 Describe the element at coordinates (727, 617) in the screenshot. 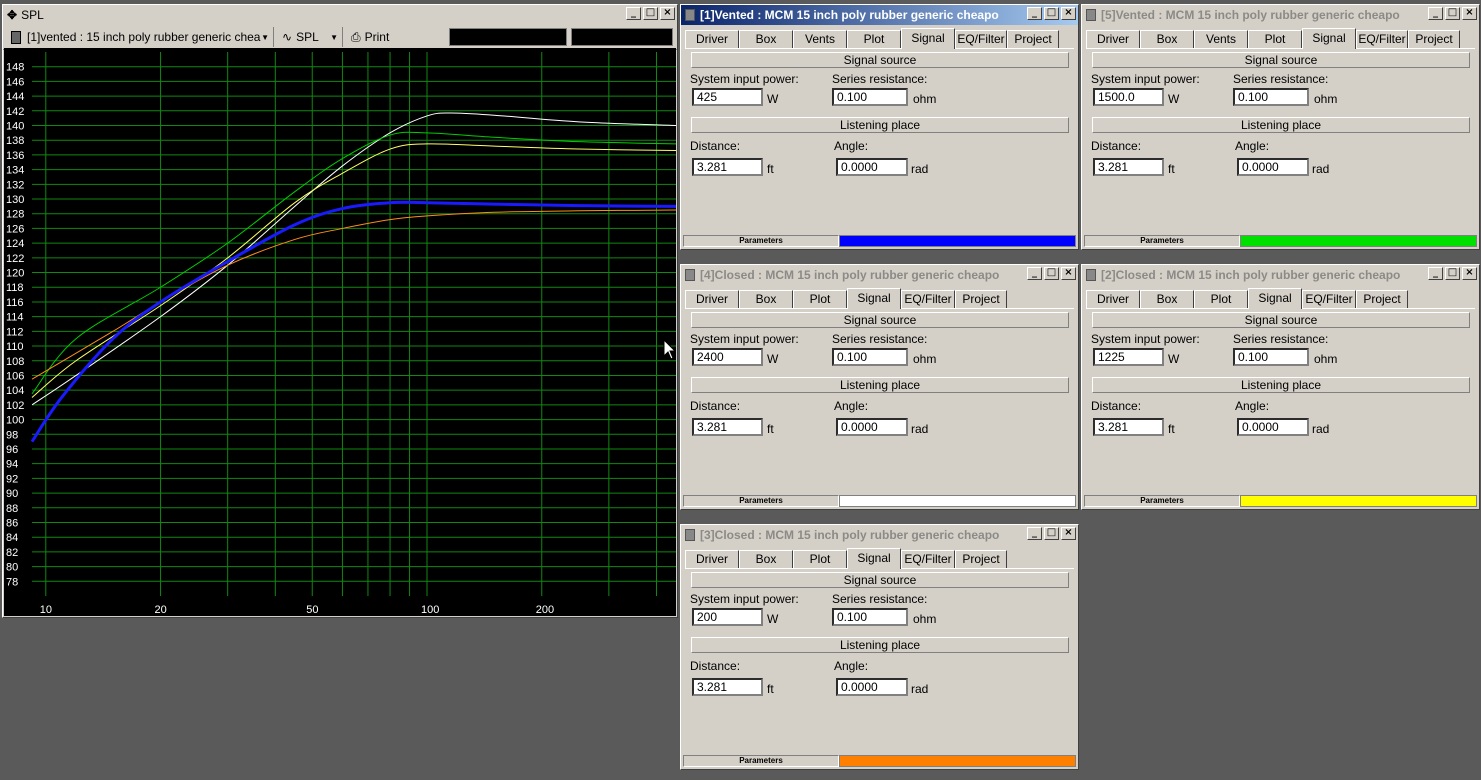

I see `system-input-power-field: 200` at that location.